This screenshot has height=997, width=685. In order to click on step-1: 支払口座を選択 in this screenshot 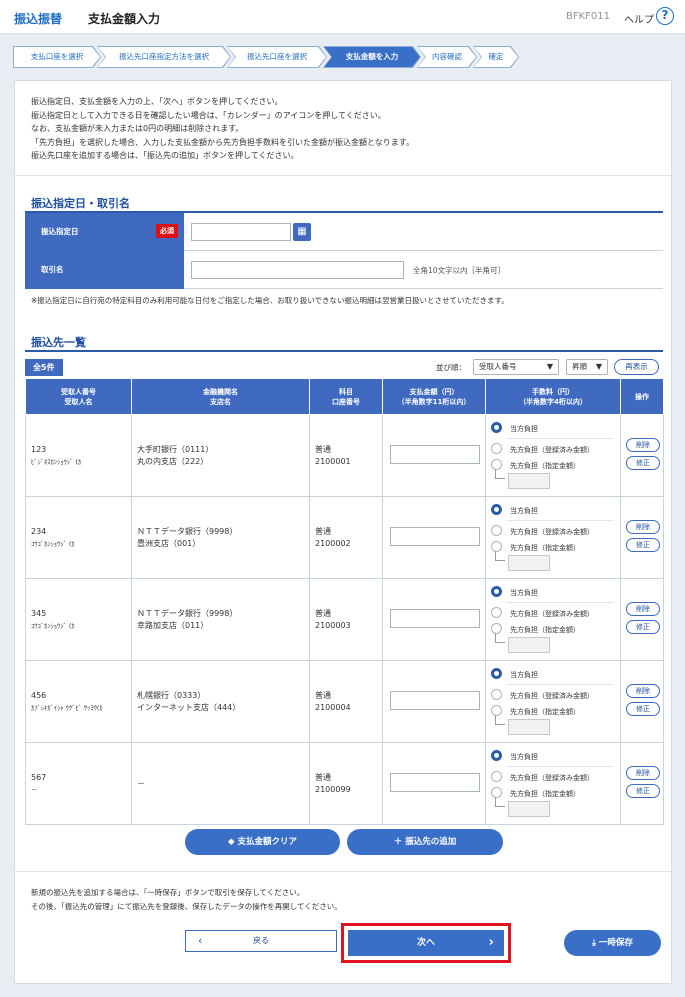, I will do `click(57, 57)`.